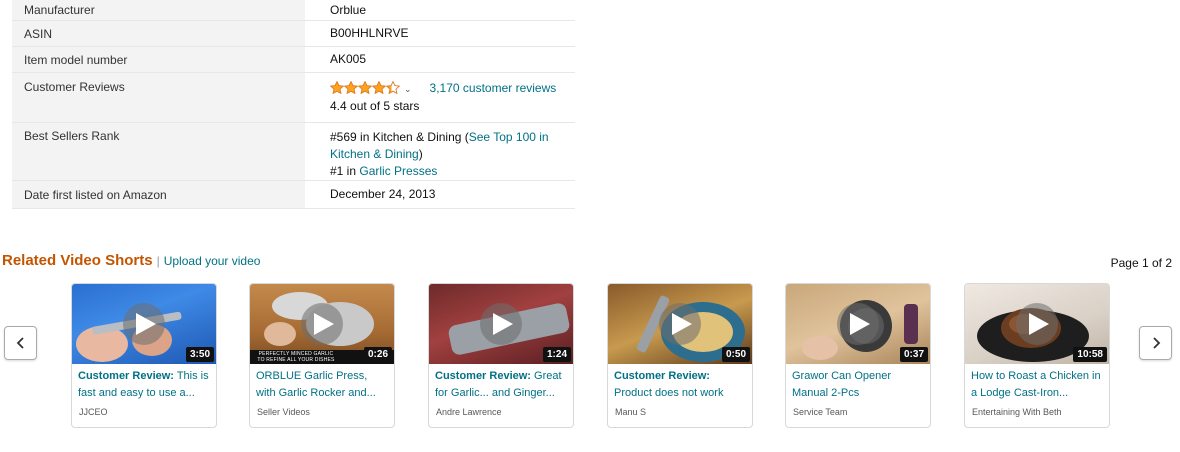 This screenshot has width=1180, height=452. I want to click on detail-row-manufacturer: Manufacturer Orblue, so click(293, 10).